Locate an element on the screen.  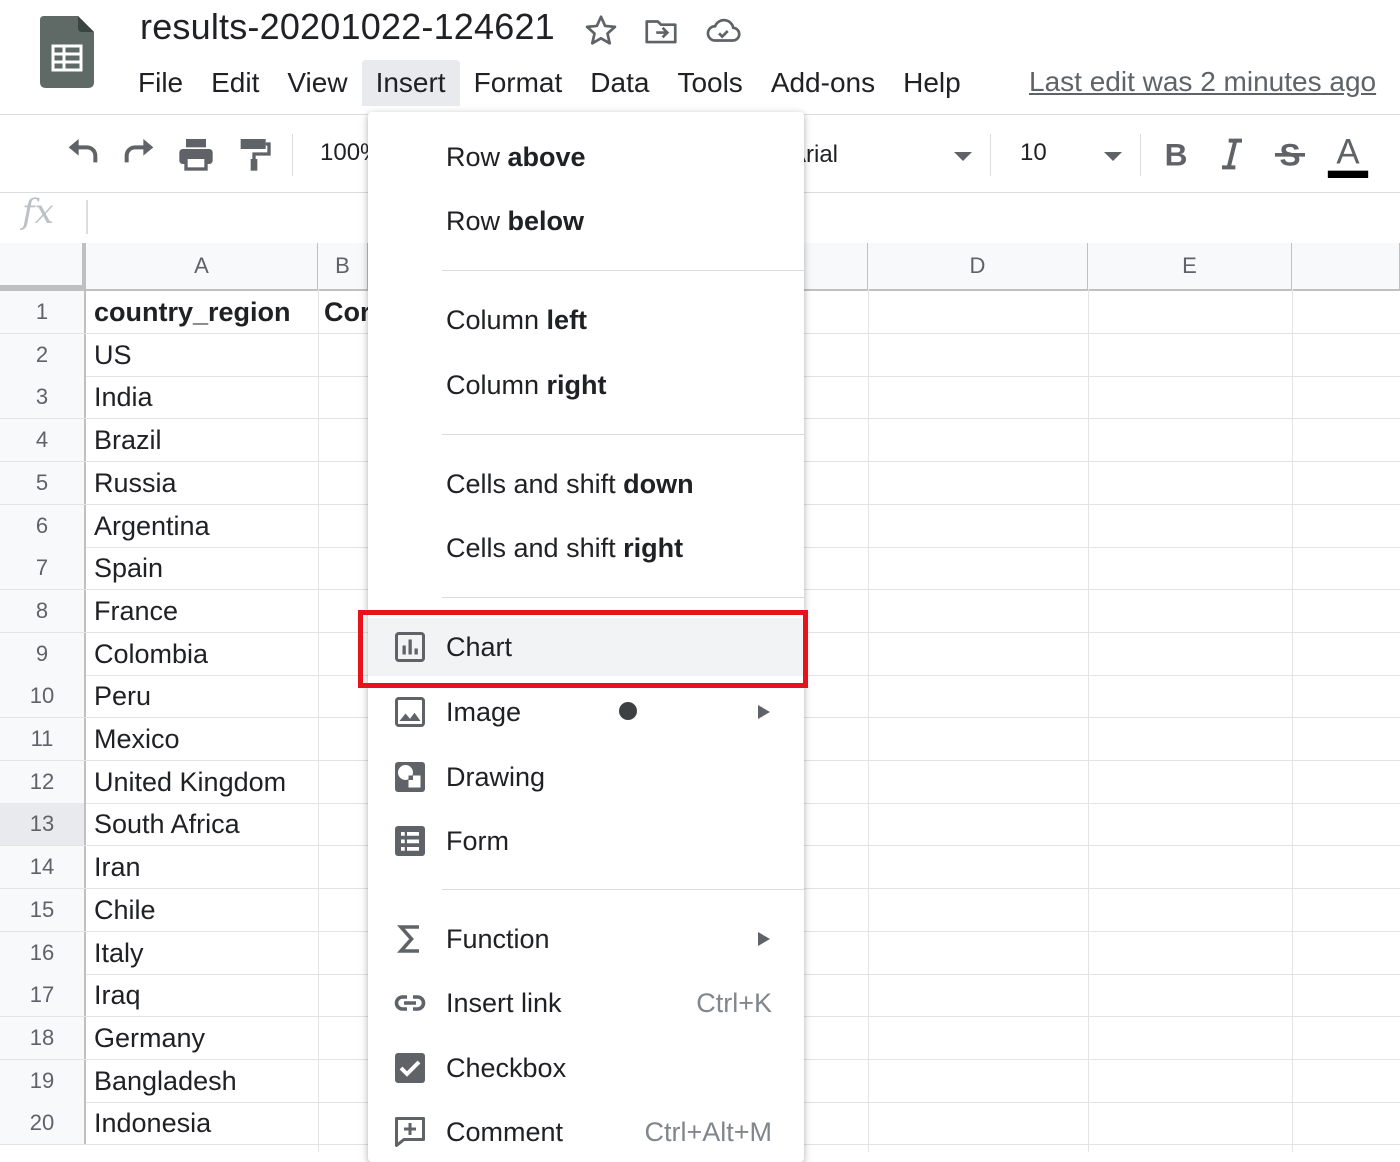
insert-function: Function is located at coordinates (586, 939).